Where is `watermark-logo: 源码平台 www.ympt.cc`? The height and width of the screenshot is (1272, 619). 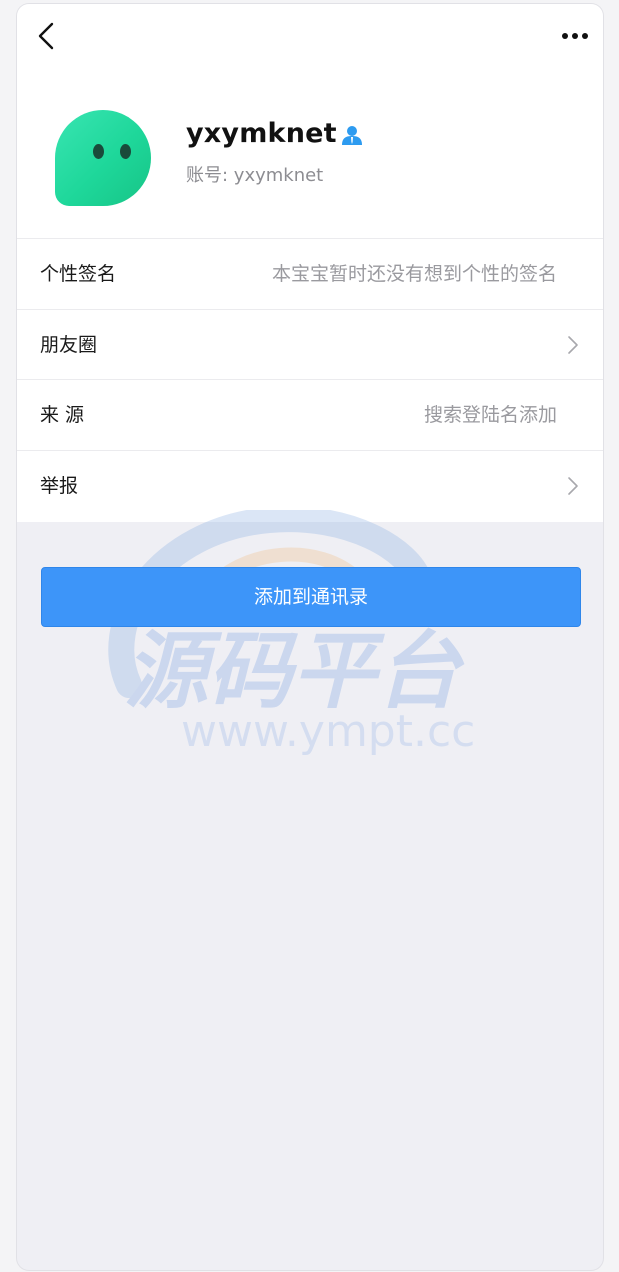
watermark-logo: 源码平台 www.ympt.cc is located at coordinates (291, 633).